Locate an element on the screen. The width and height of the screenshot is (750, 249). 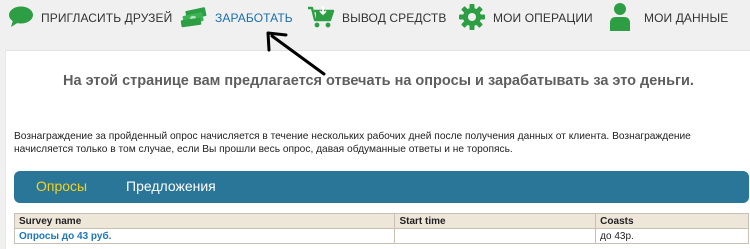
survey-link: Опросы до 43 руб. is located at coordinates (65, 236).